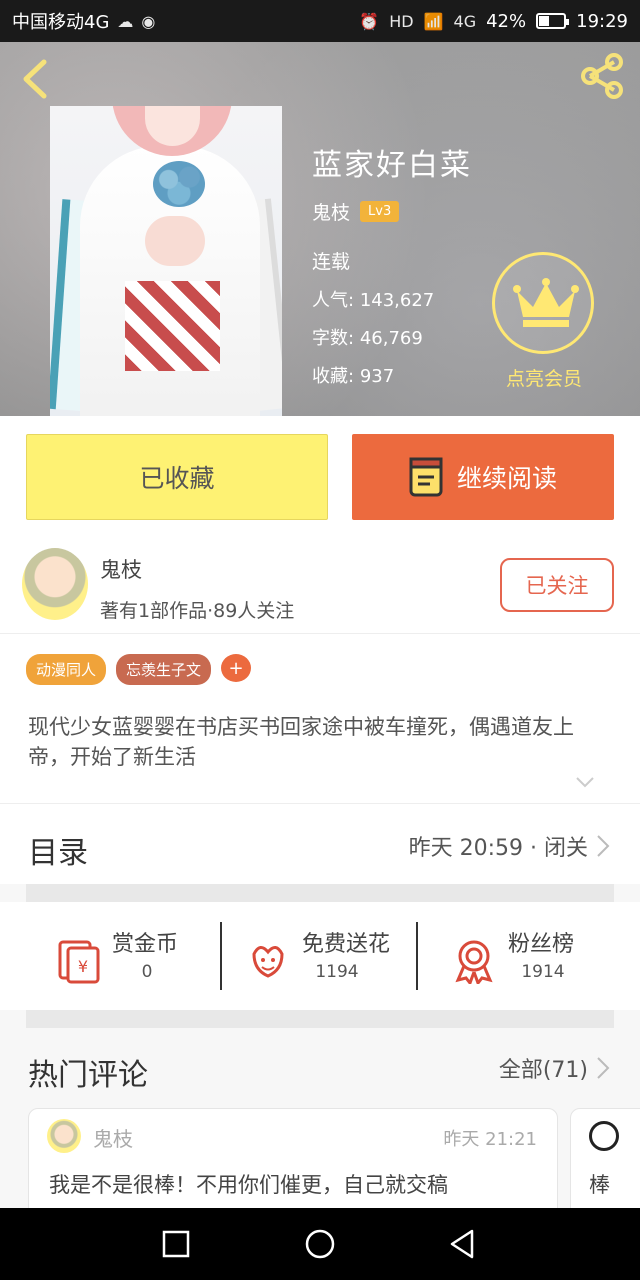  What do you see at coordinates (320, 844) in the screenshot?
I see `catalog-row: 目录 昨天 20:59 · 闭关` at bounding box center [320, 844].